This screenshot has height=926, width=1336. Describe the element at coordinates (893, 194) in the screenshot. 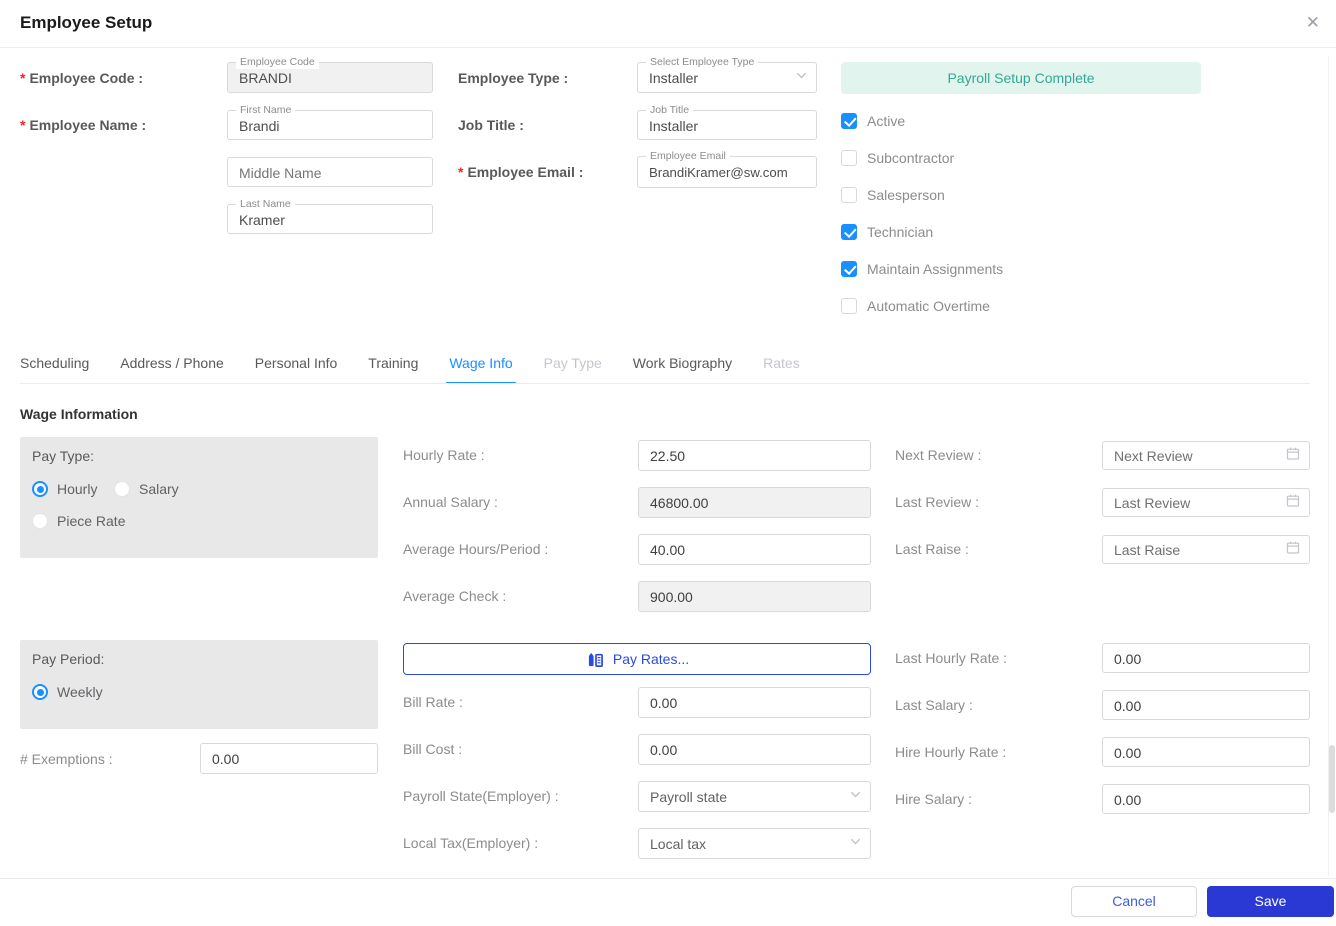

I see `checkbox-salesperson: Salesperson` at that location.